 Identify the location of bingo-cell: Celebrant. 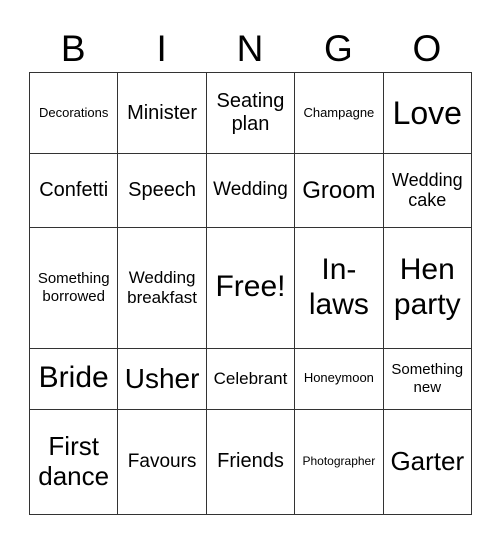
(250, 378).